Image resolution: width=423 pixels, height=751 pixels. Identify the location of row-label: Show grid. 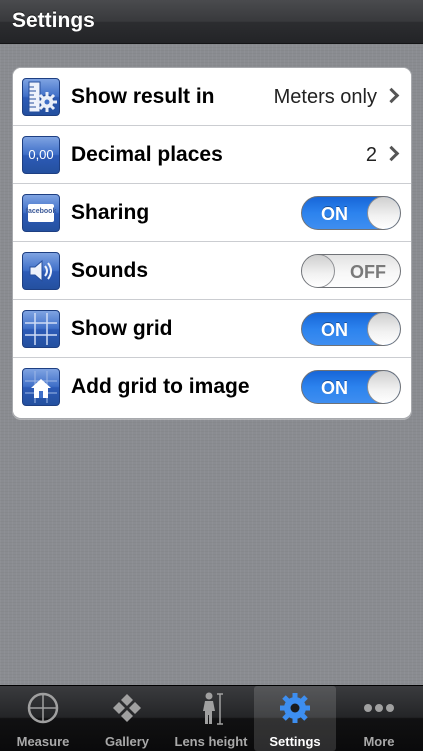
(122, 328).